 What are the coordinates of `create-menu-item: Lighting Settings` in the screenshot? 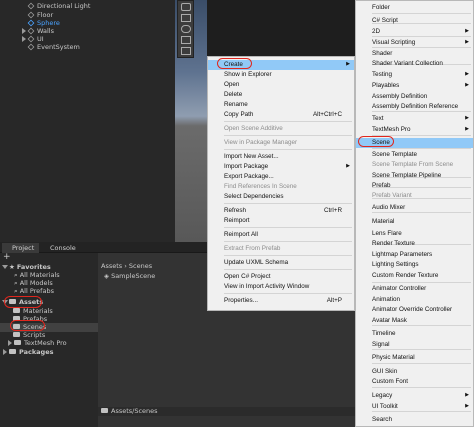 It's located at (414, 265).